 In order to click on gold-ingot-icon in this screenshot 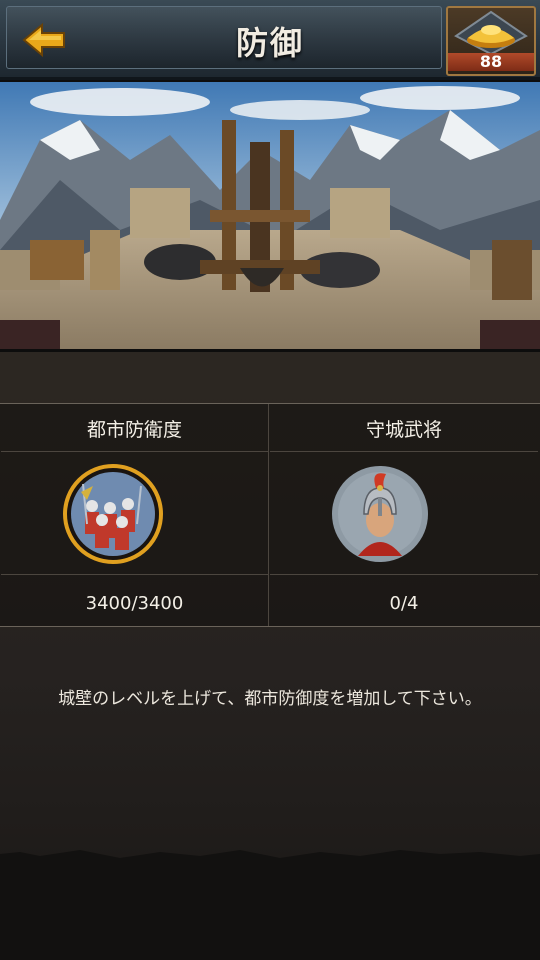, I will do `click(491, 33)`.